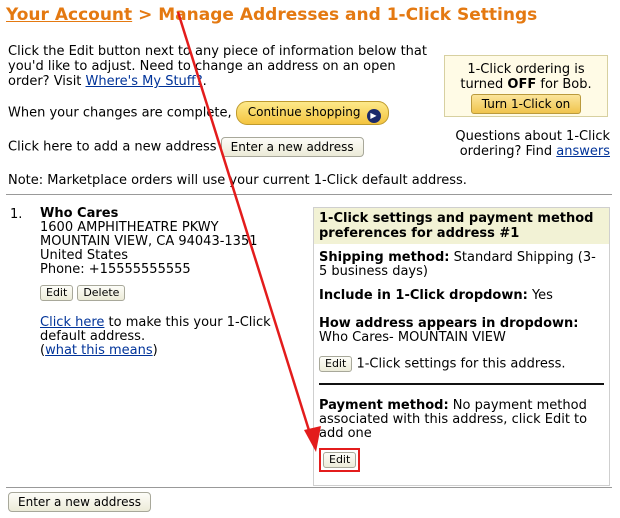 The width and height of the screenshot is (620, 518). I want to click on oneclick-status-pre: turned, so click(484, 84).